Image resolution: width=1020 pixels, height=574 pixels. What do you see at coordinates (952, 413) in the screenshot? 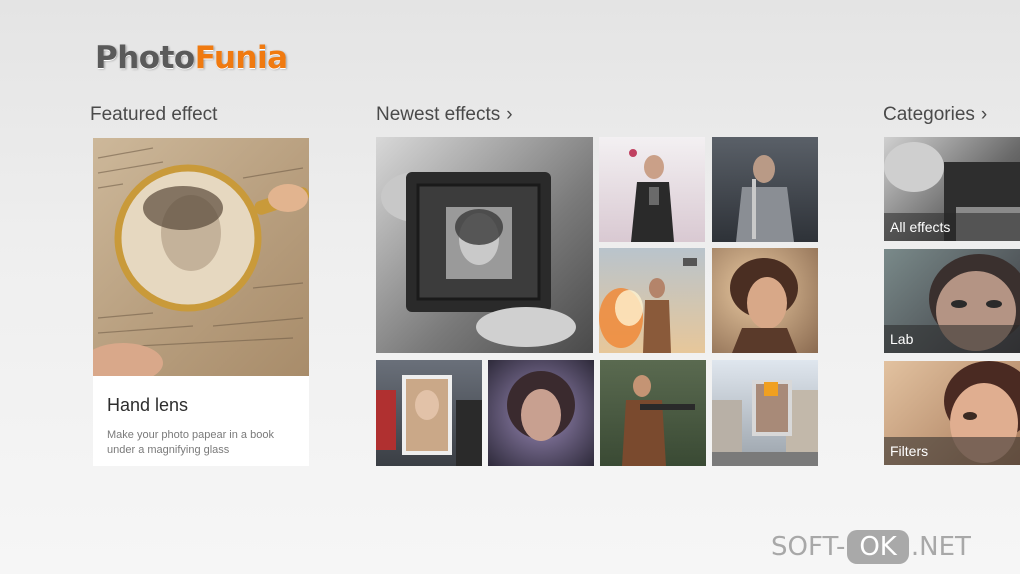
I see `category-filters: Filters` at bounding box center [952, 413].